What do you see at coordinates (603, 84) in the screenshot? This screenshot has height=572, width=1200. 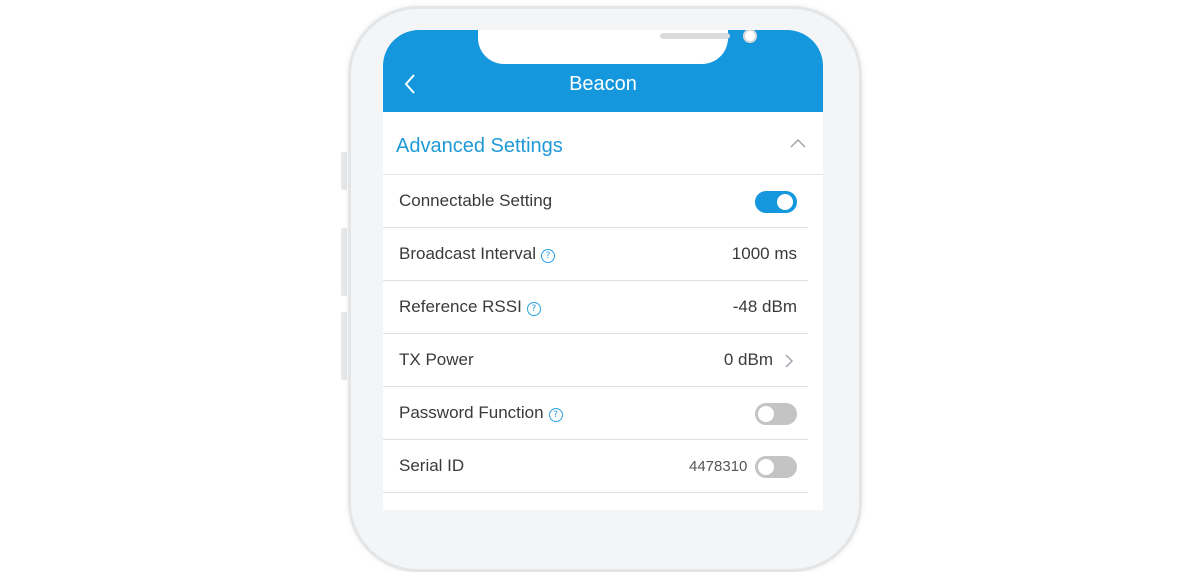 I see `page-title: Beacon` at bounding box center [603, 84].